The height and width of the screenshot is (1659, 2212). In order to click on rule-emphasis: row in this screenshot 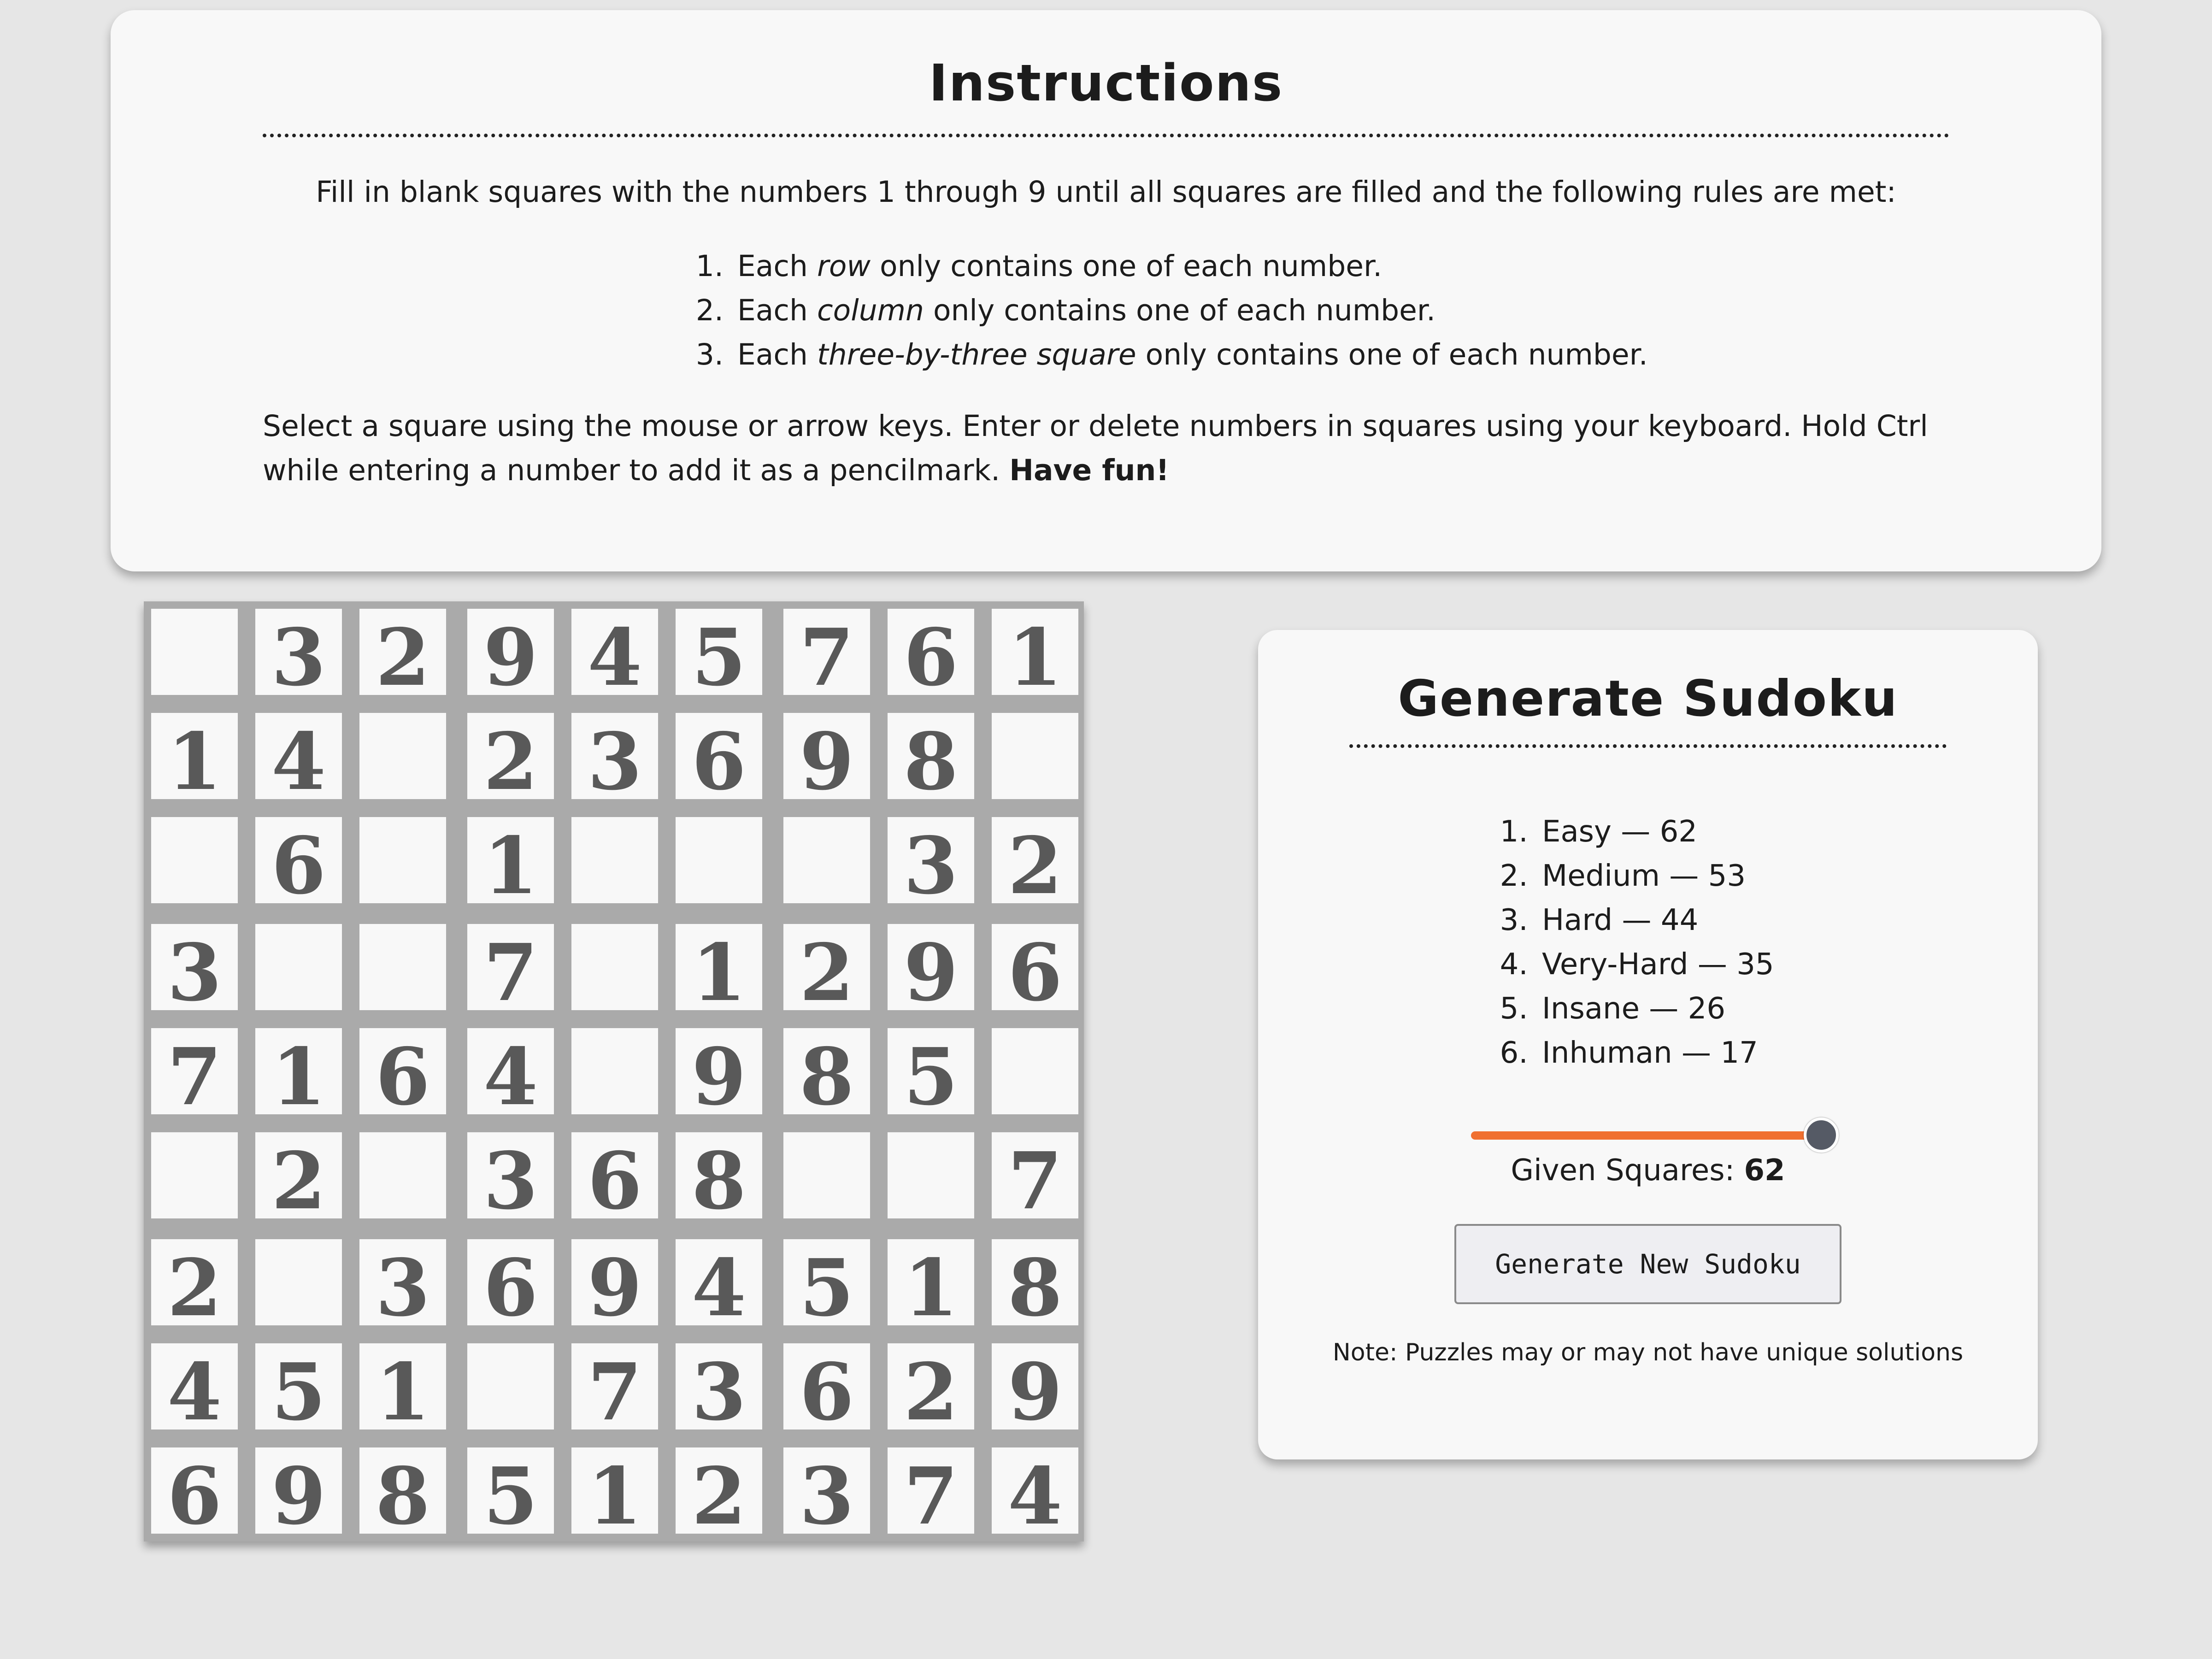, I will do `click(844, 266)`.